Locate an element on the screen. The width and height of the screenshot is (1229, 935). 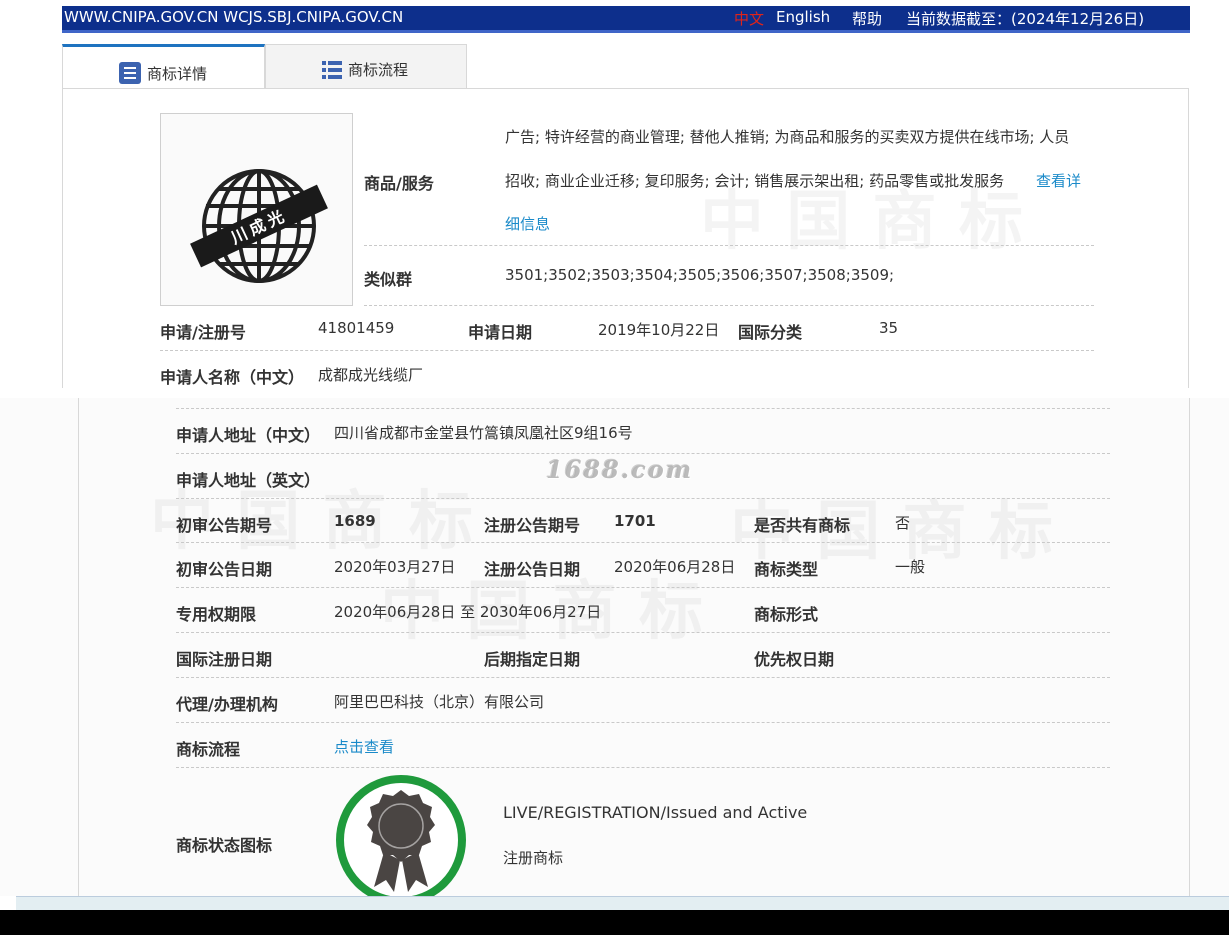
reg-notice-no-value: 1701 is located at coordinates (635, 521).